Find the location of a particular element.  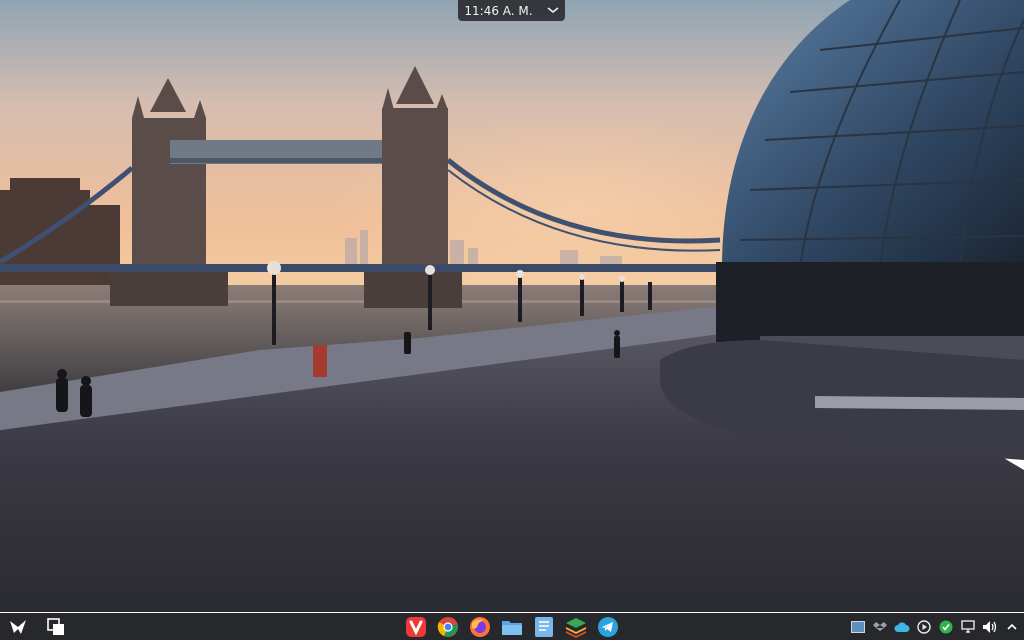

telegram-icon is located at coordinates (608, 627).